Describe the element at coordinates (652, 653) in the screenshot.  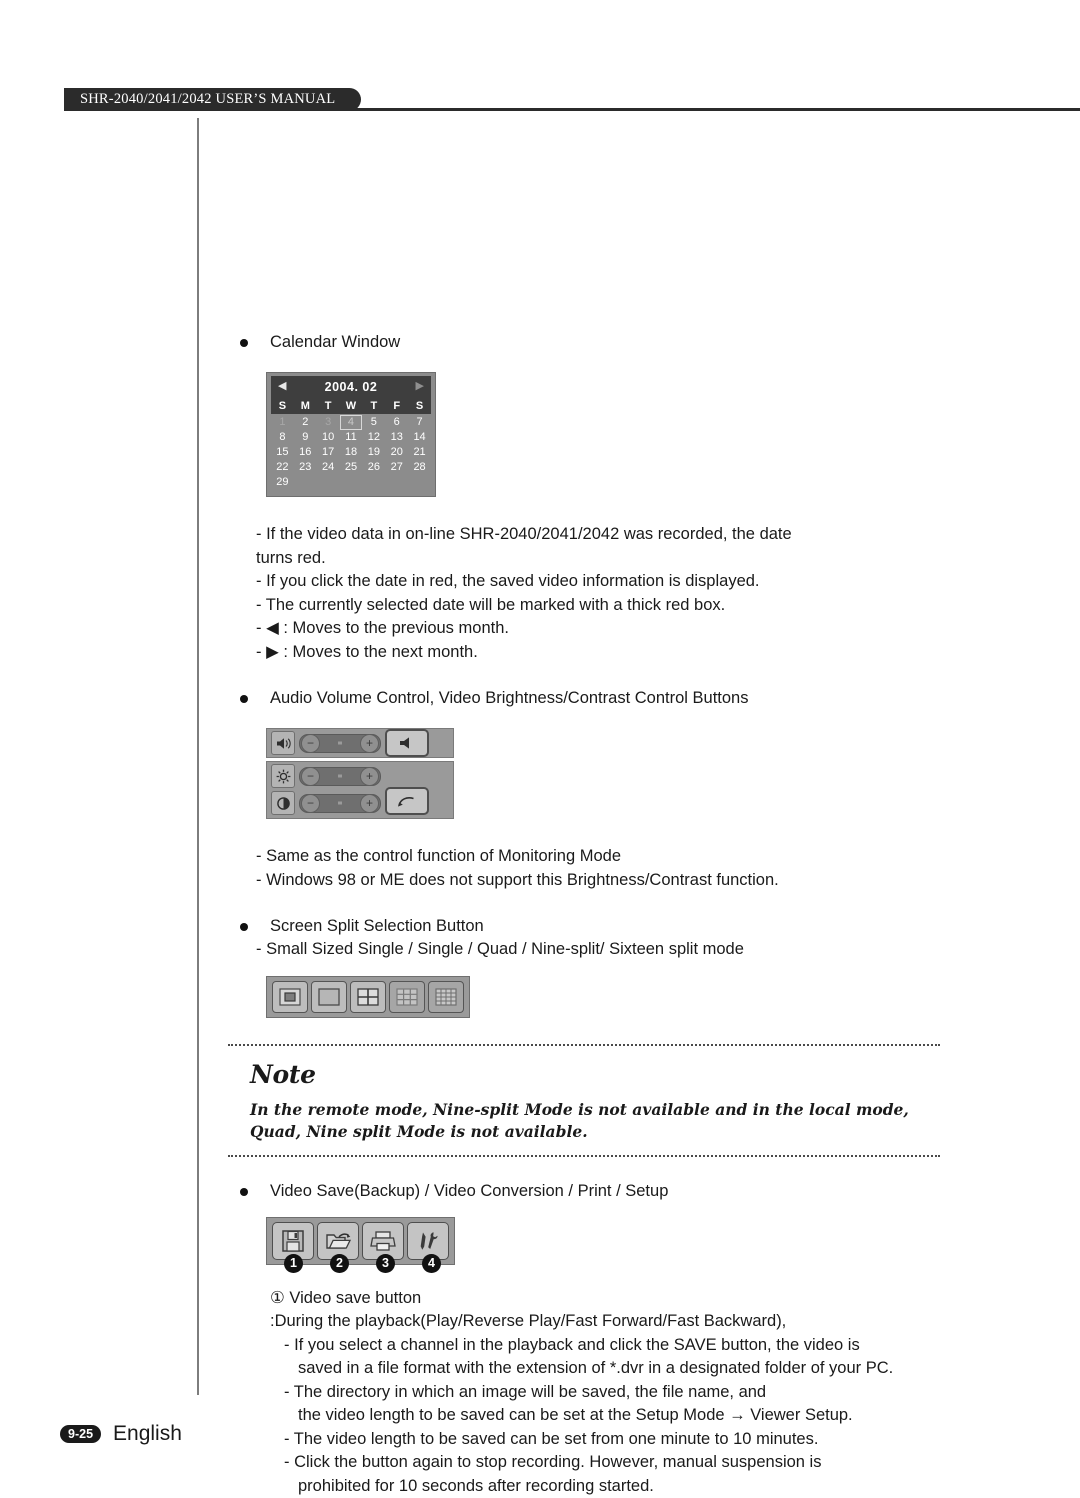
I see `list-item: - ▶ : Moves to the next month.` at that location.